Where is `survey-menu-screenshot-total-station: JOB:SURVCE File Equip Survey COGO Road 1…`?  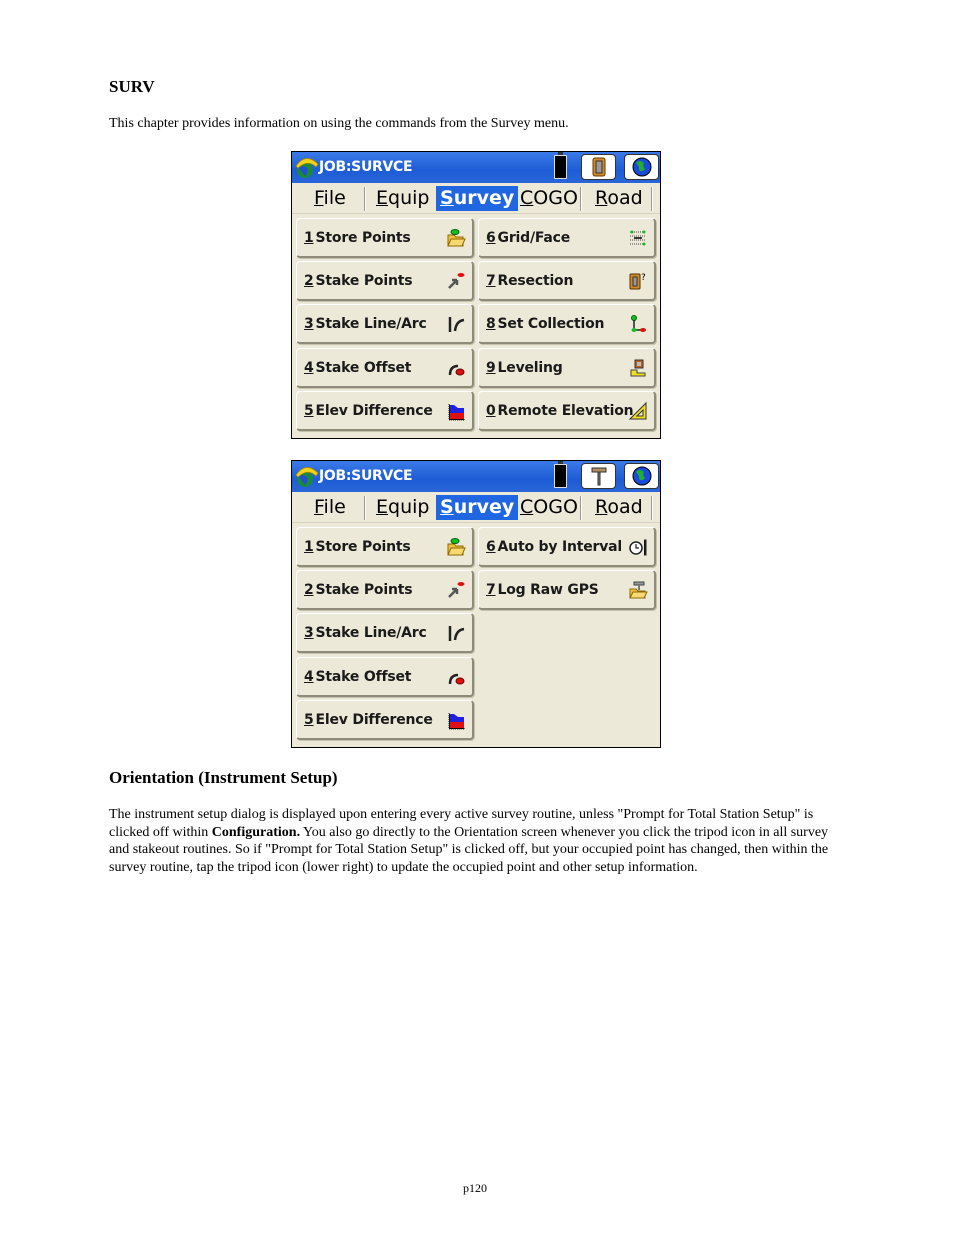 survey-menu-screenshot-total-station: JOB:SURVCE File Equip Survey COGO Road 1… is located at coordinates (476, 295).